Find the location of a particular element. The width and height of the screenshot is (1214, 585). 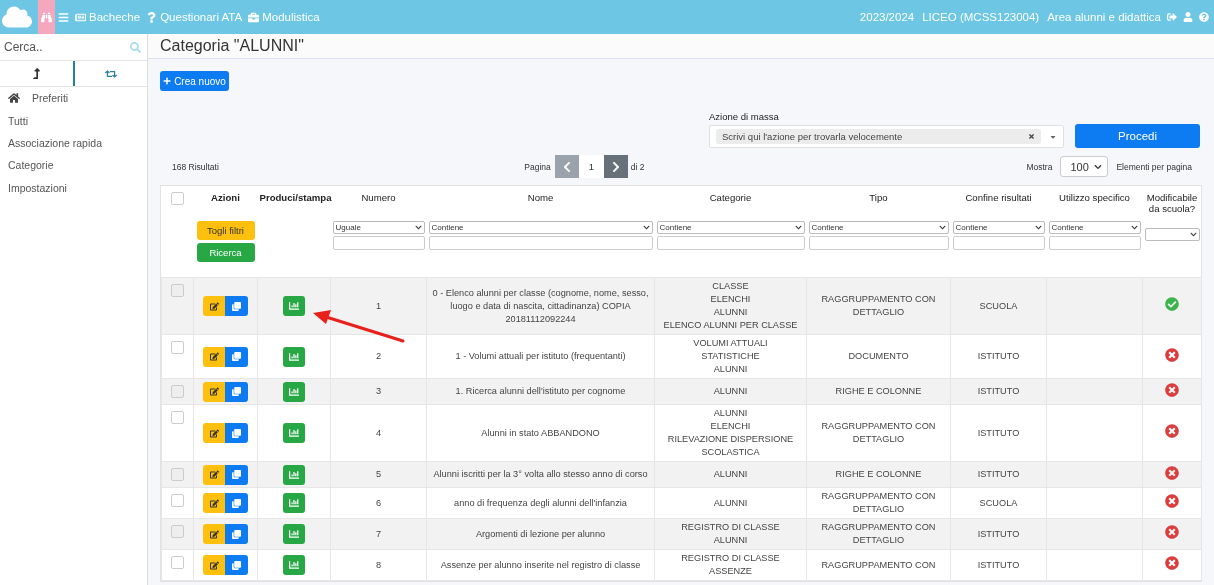

bar-chart-icon is located at coordinates (294, 474).